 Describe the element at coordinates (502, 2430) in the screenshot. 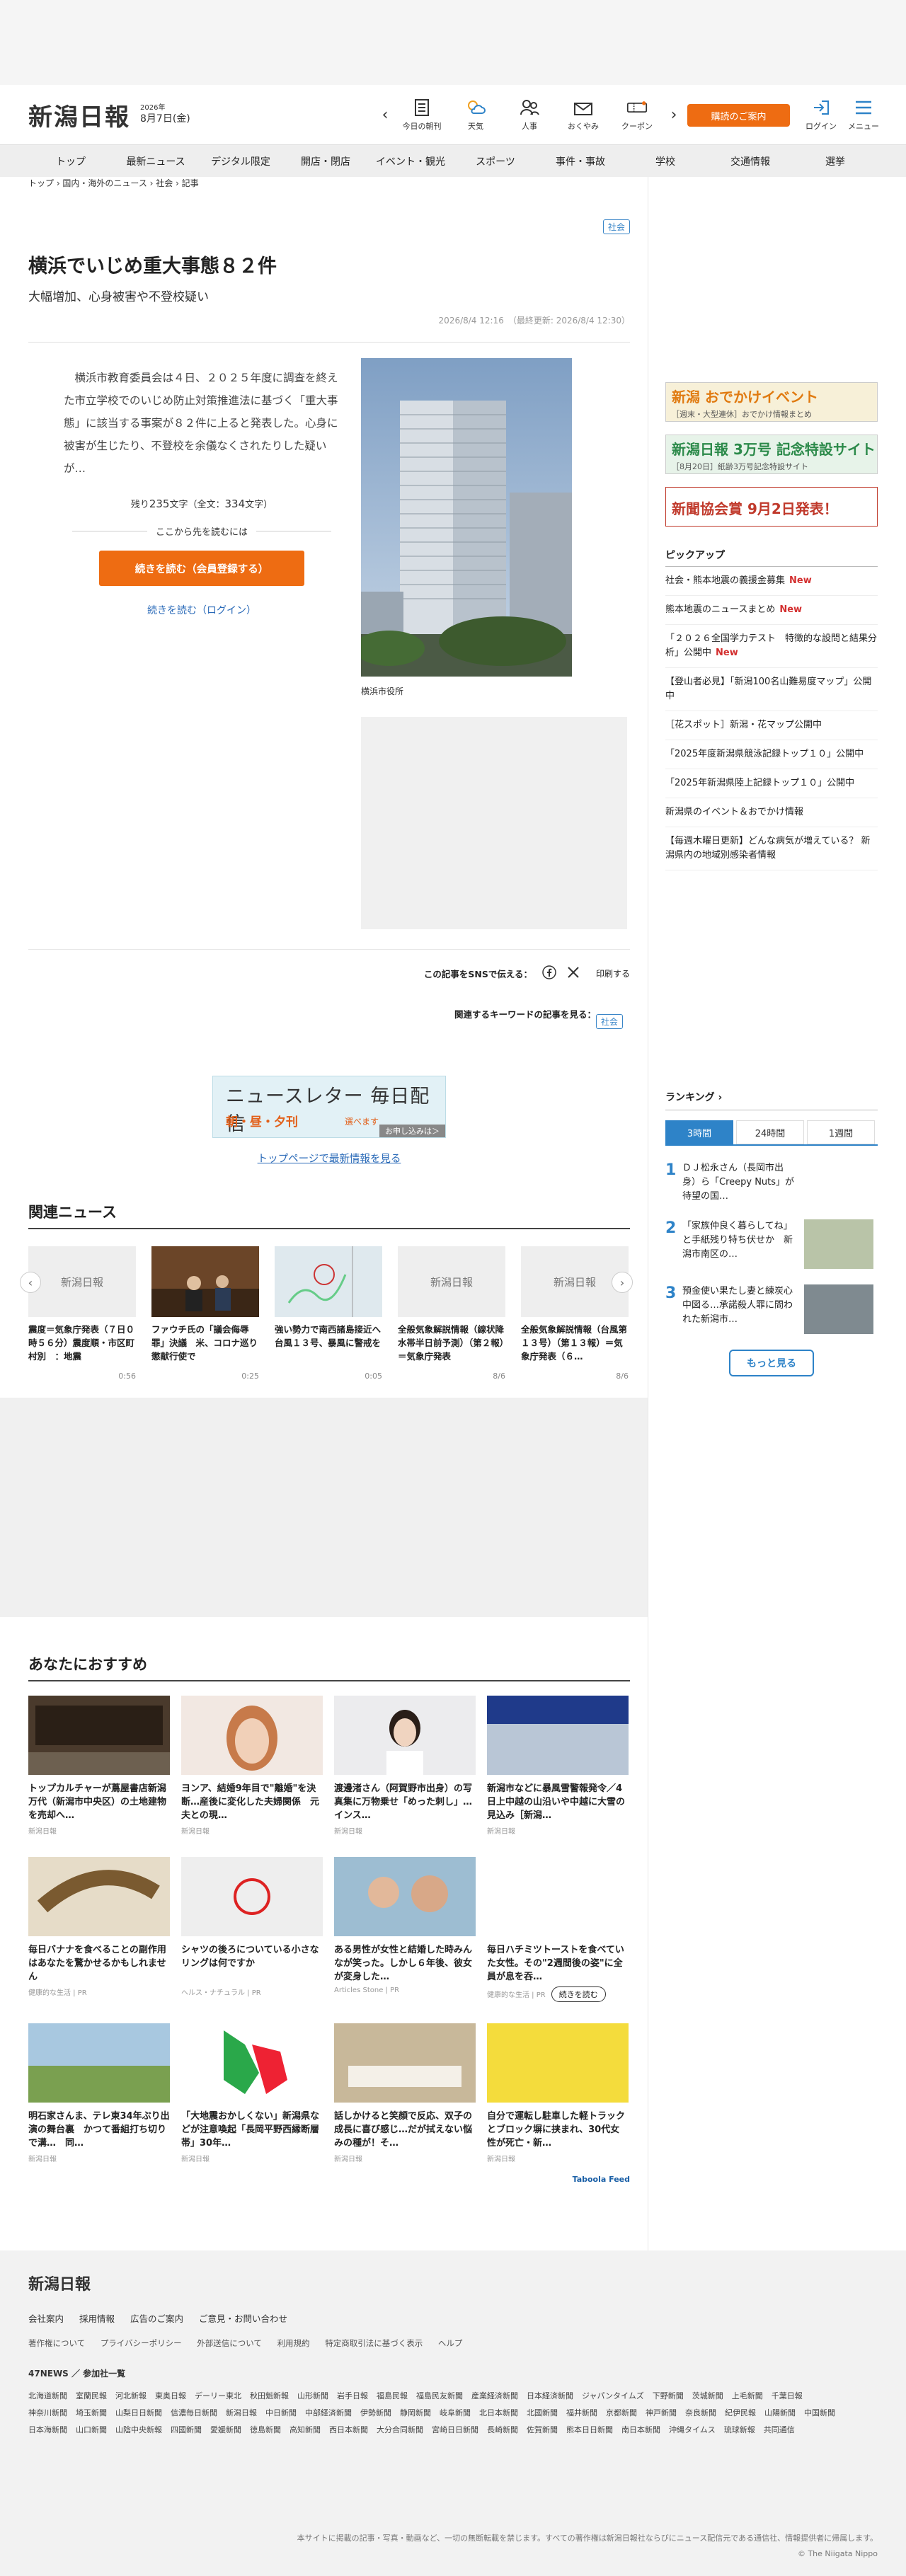

I see `partner-paper-link: 長崎新聞` at that location.